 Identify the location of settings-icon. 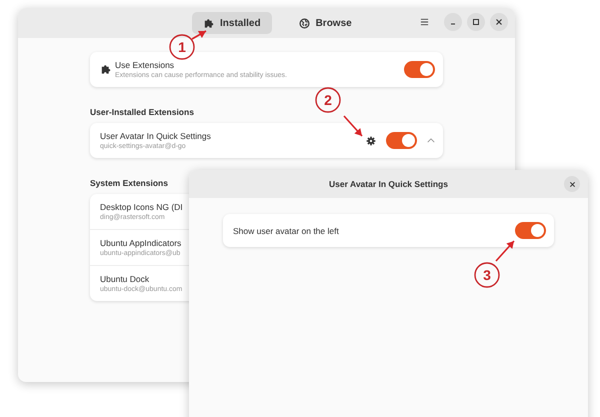
(371, 141).